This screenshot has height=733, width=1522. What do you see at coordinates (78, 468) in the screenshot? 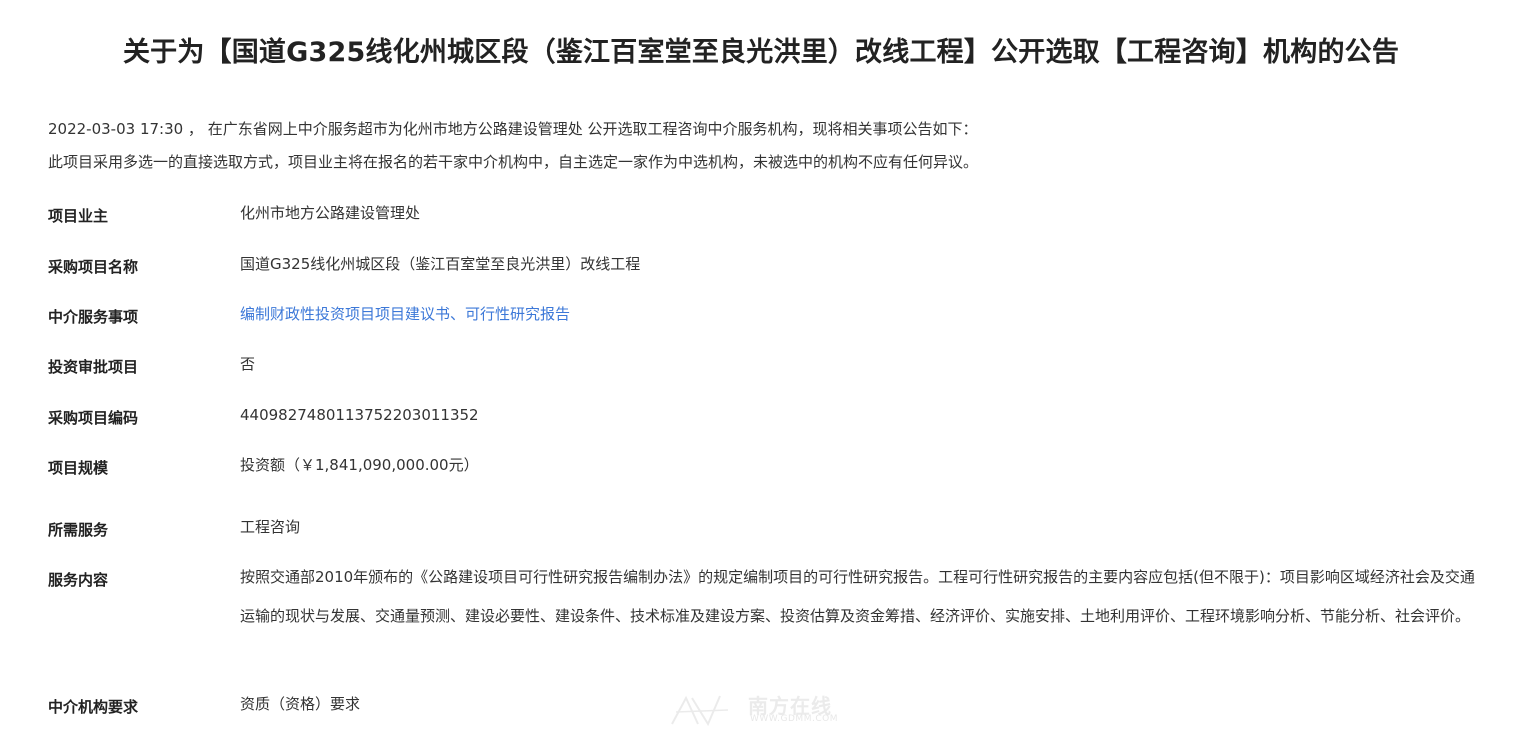
I see `field-label: 项目规模` at bounding box center [78, 468].